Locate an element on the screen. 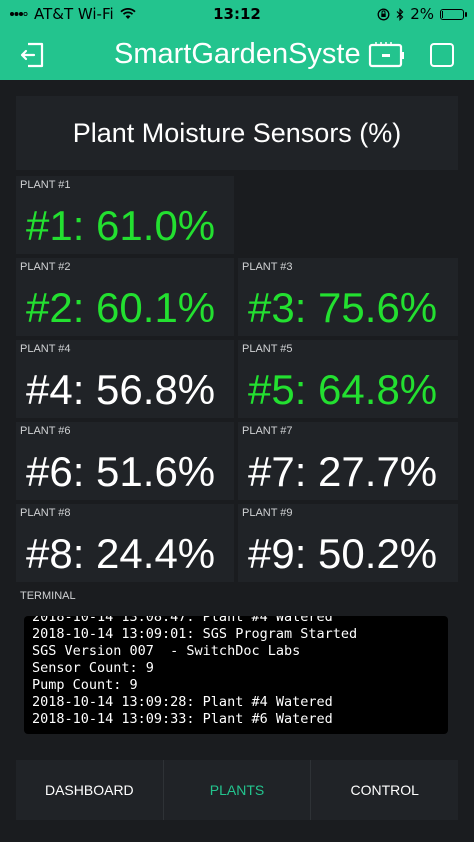 This screenshot has width=474, height=842. terminal-line: 2018-10-14 13:09:33: Plant #6 Watered is located at coordinates (182, 719).